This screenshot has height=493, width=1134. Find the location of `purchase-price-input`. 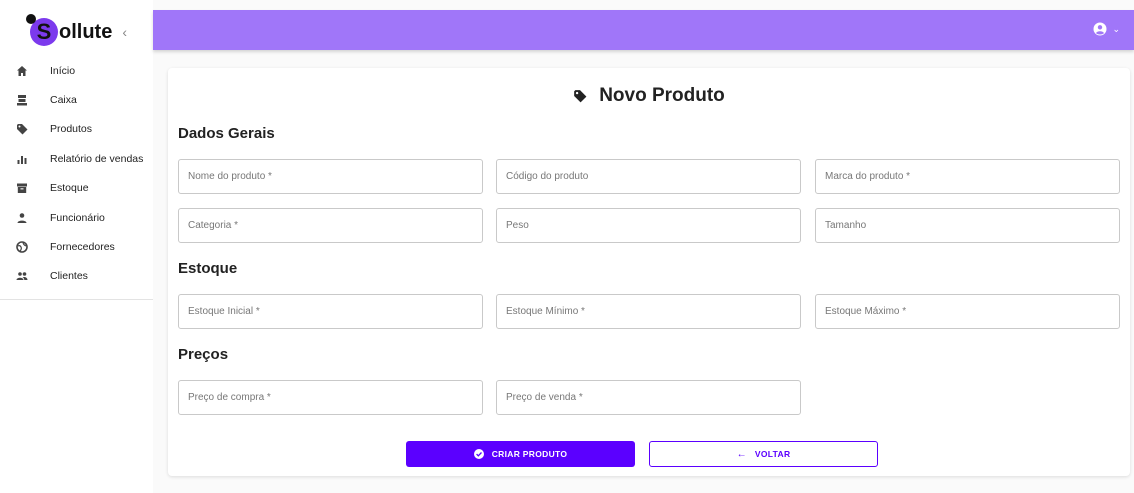

purchase-price-input is located at coordinates (330, 397).